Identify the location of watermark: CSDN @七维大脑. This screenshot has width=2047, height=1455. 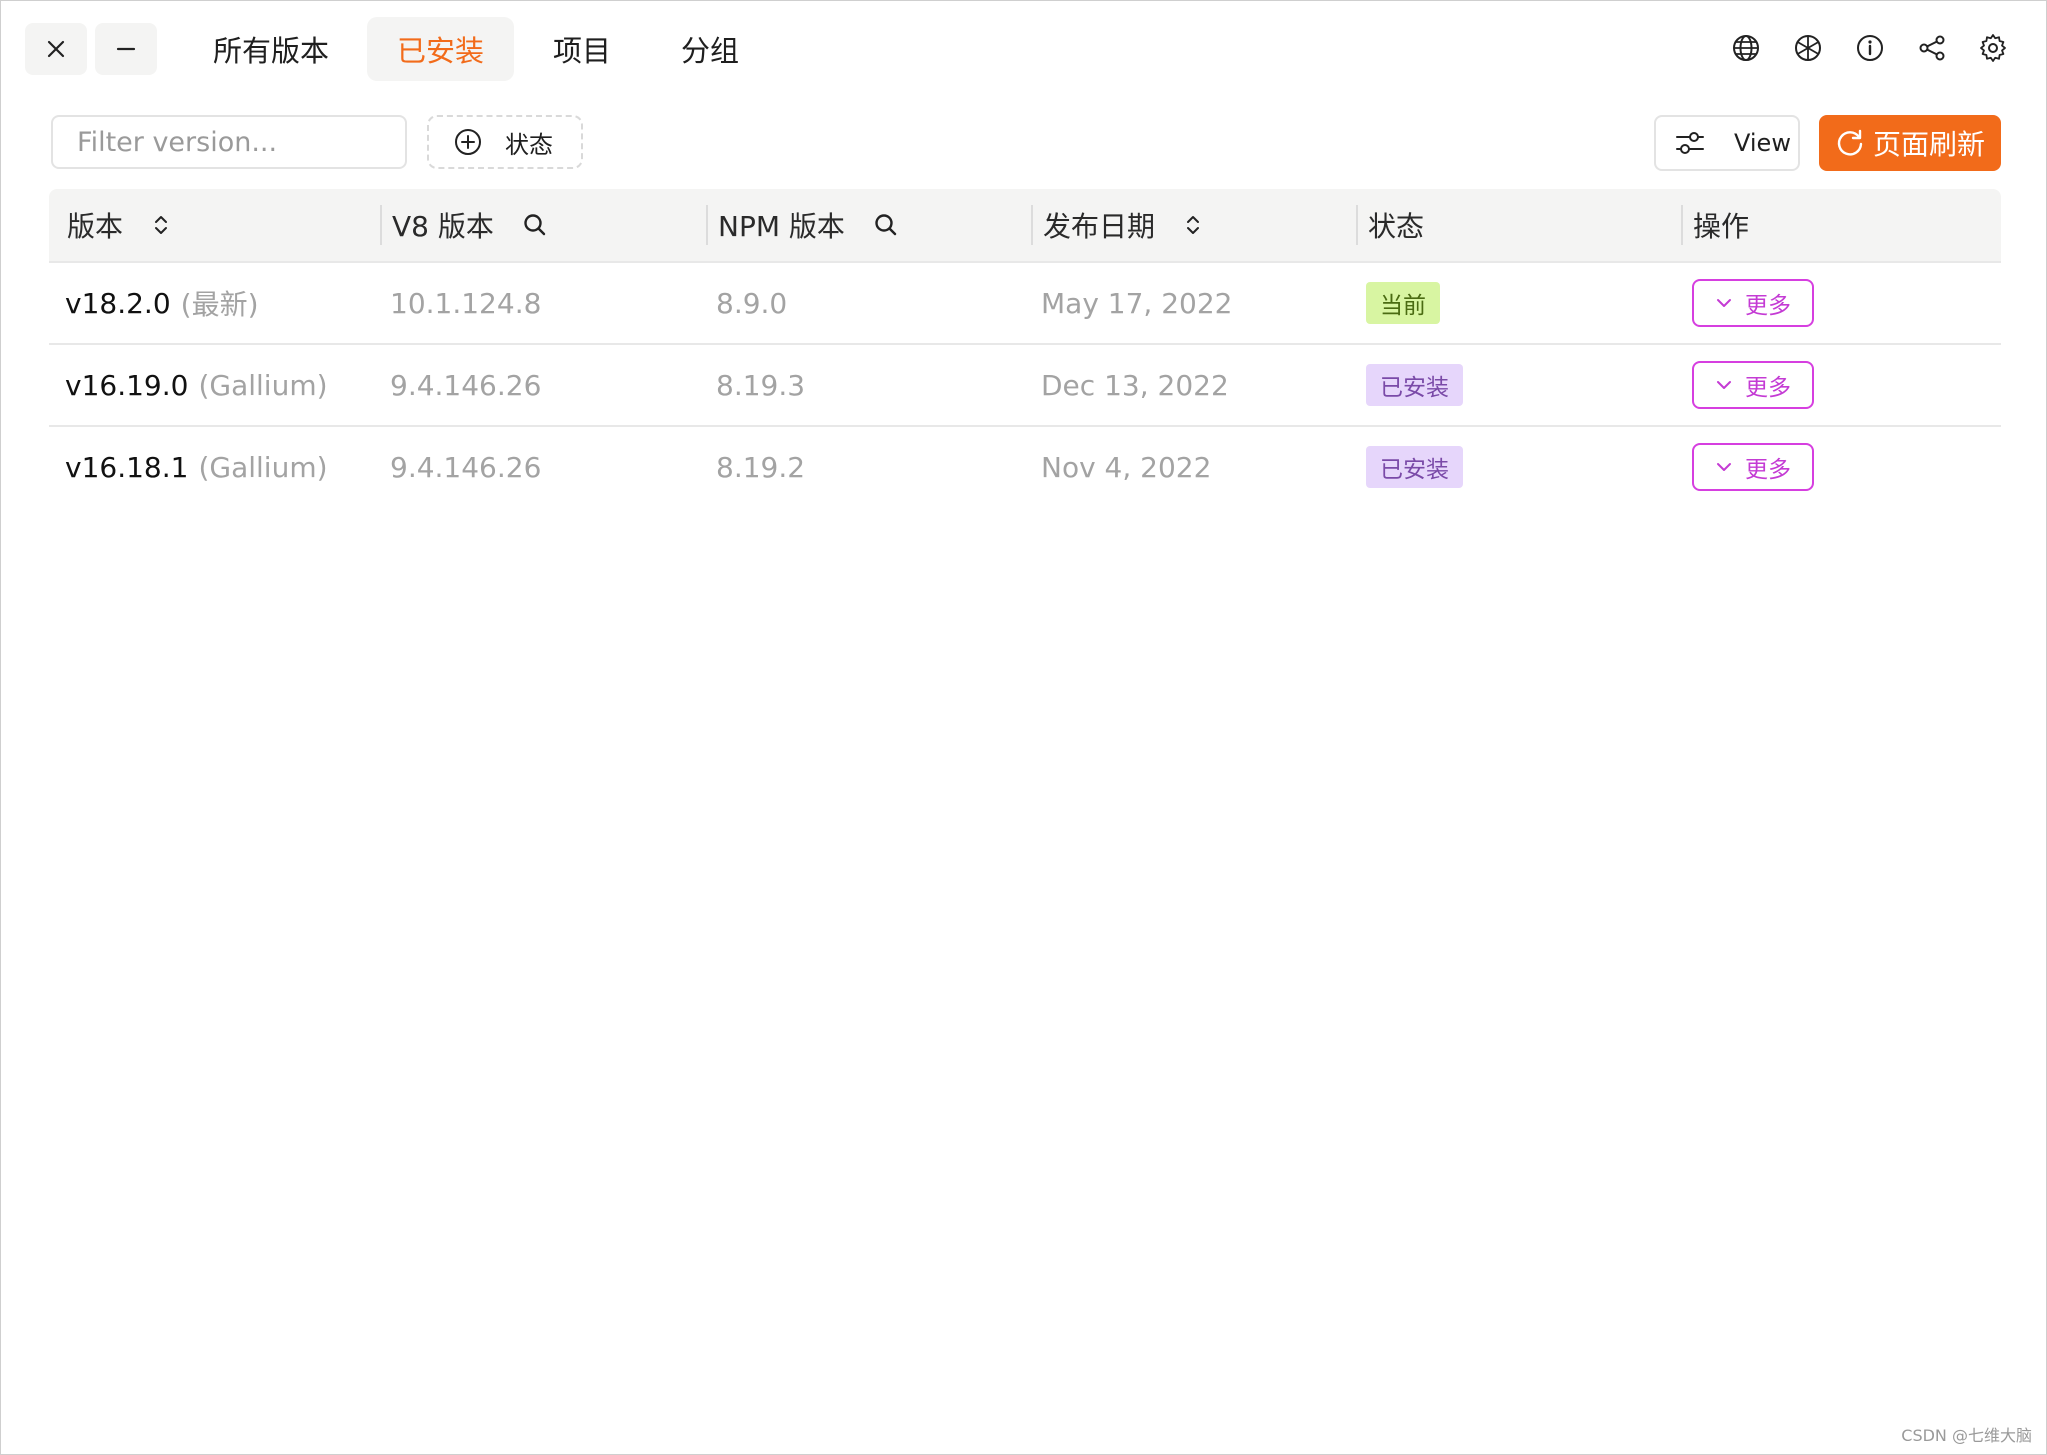
(1966, 1435).